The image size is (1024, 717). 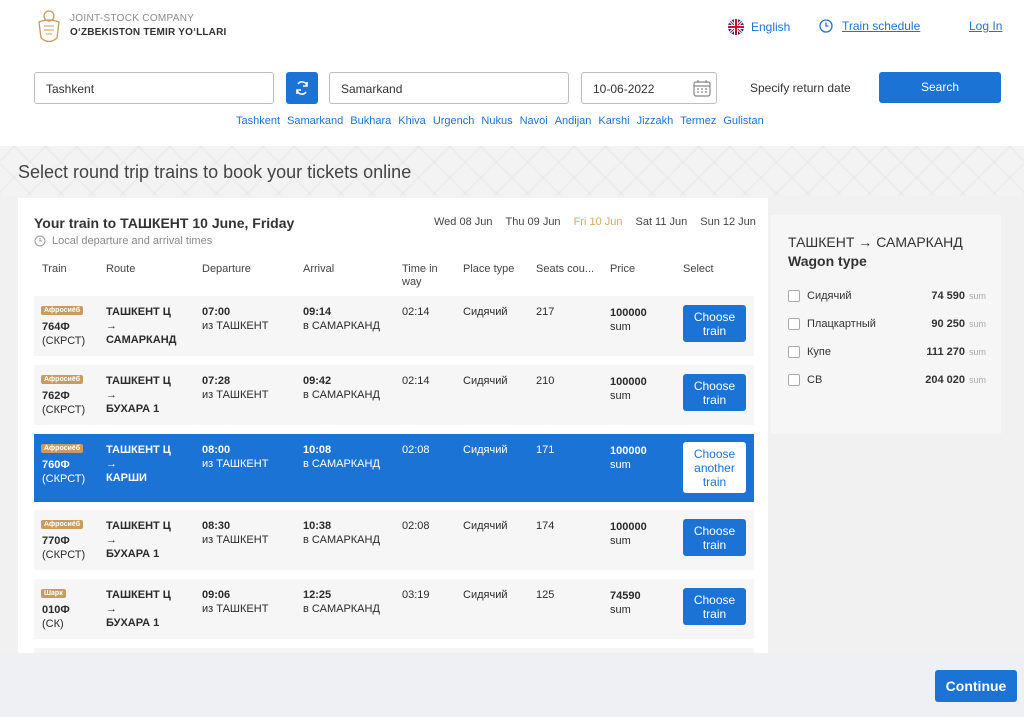 I want to click on seats-count: 171, so click(x=545, y=450).